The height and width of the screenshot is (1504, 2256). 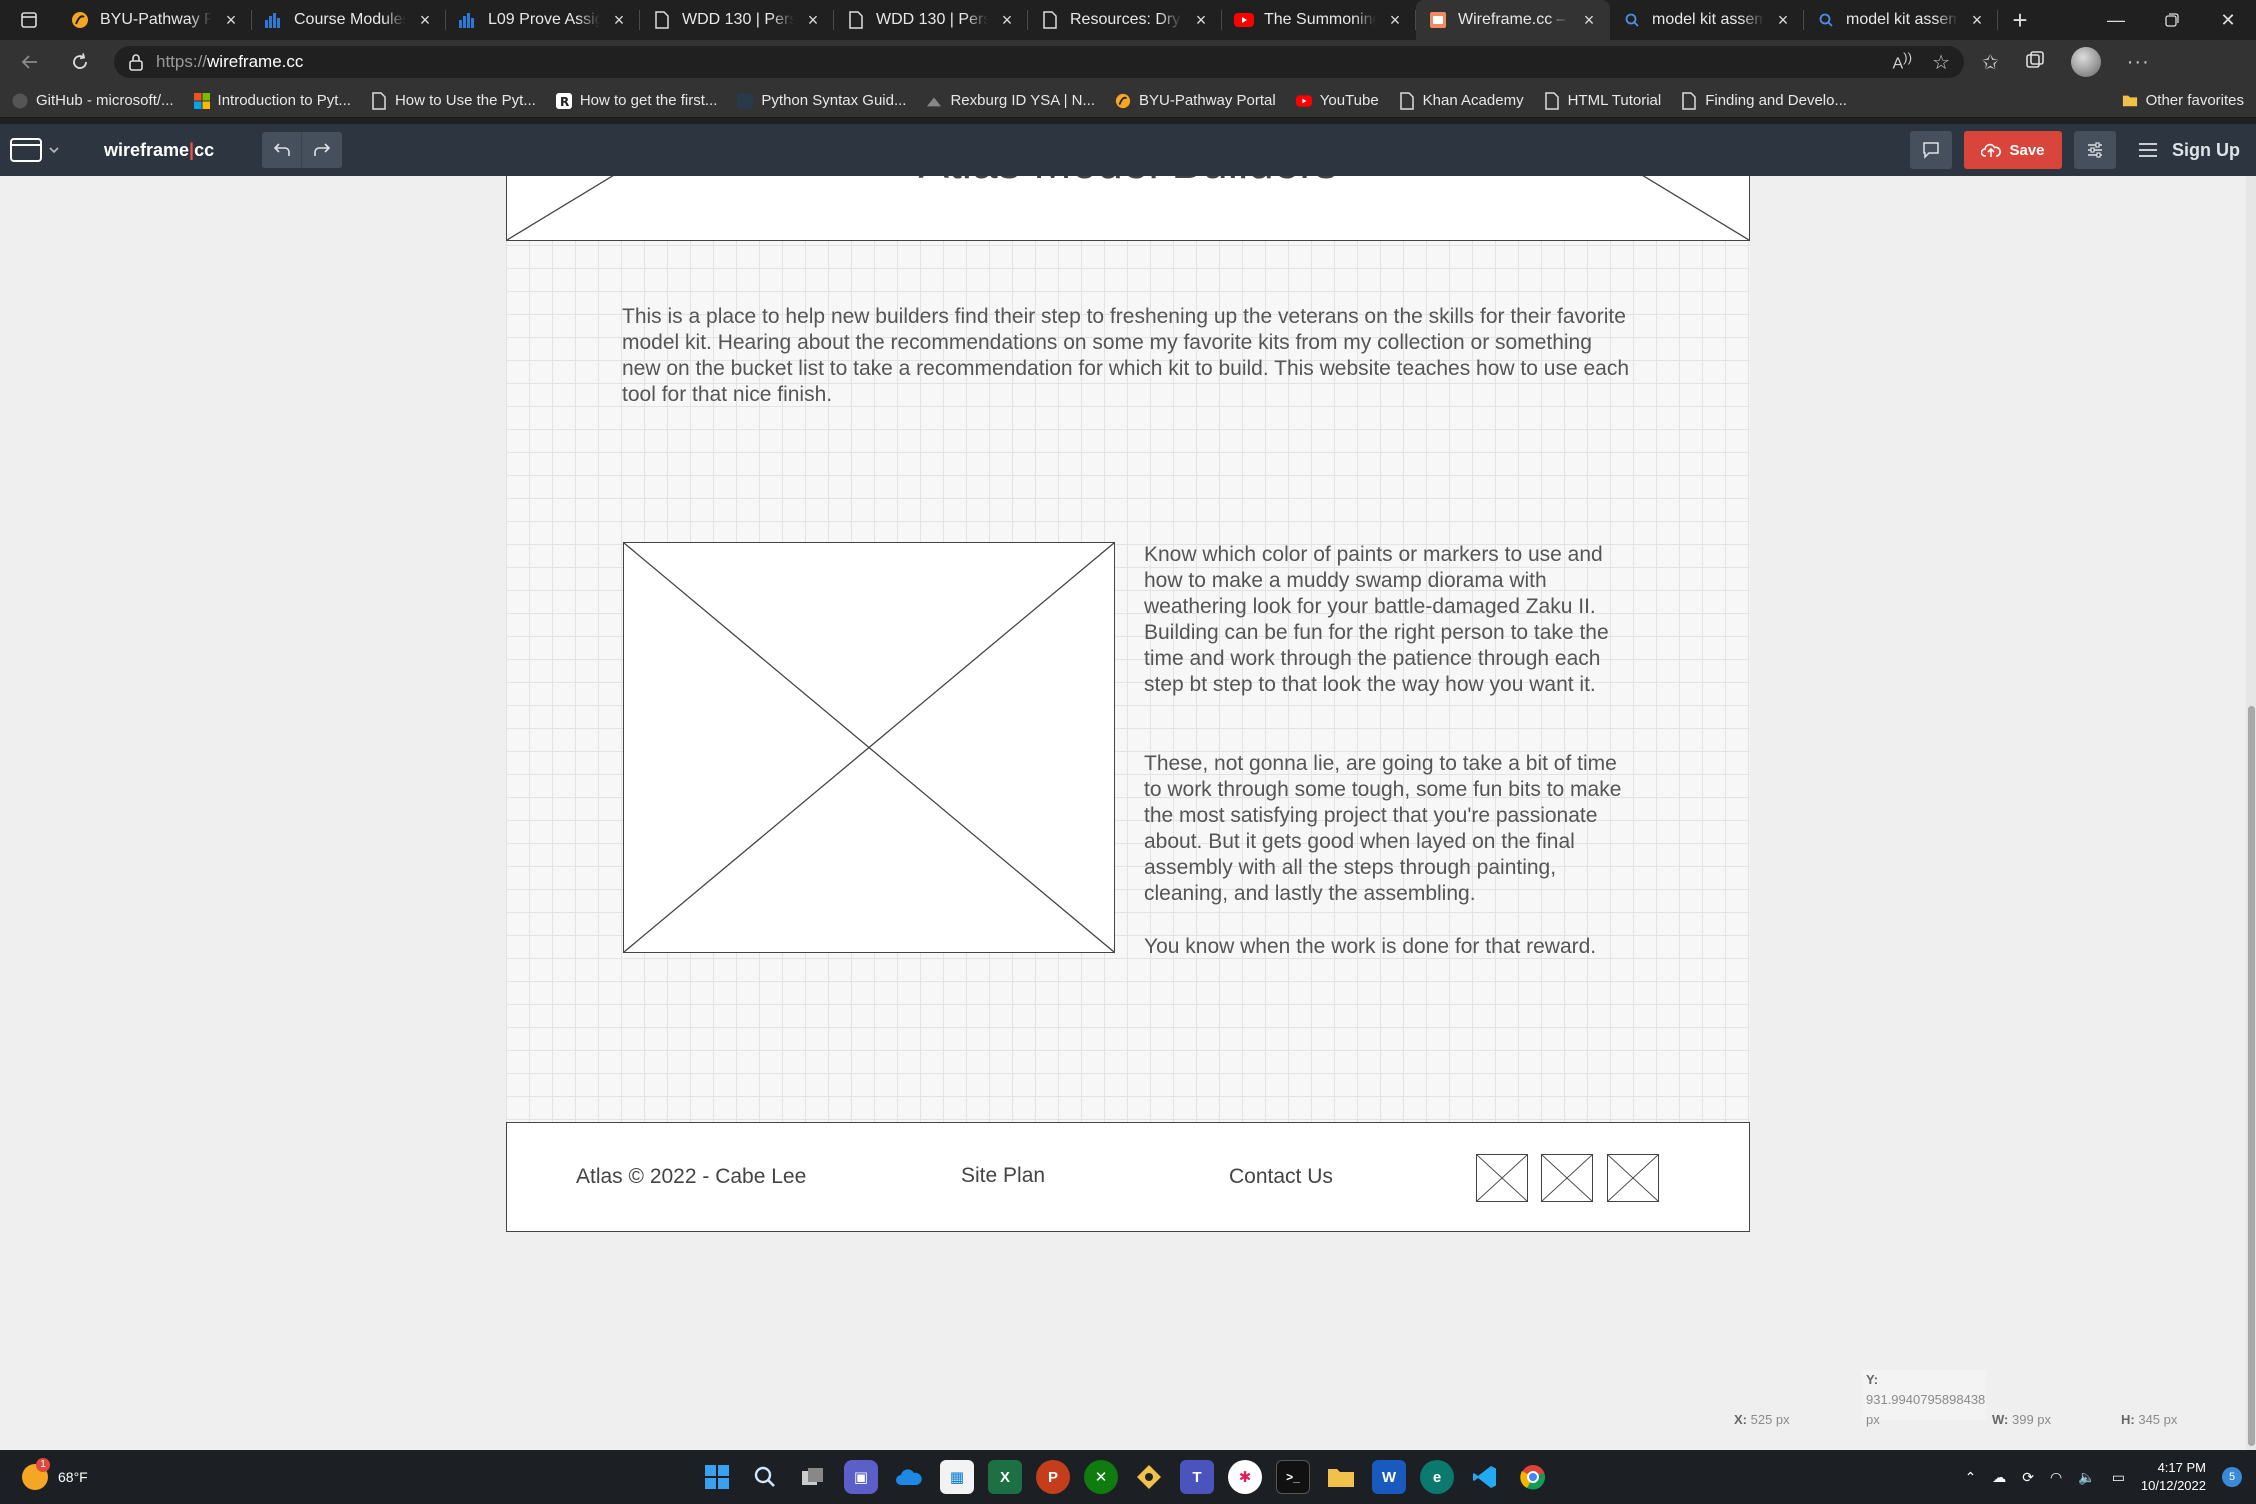 What do you see at coordinates (1128, 208) in the screenshot?
I see `header-box: Atlas Model Builders` at bounding box center [1128, 208].